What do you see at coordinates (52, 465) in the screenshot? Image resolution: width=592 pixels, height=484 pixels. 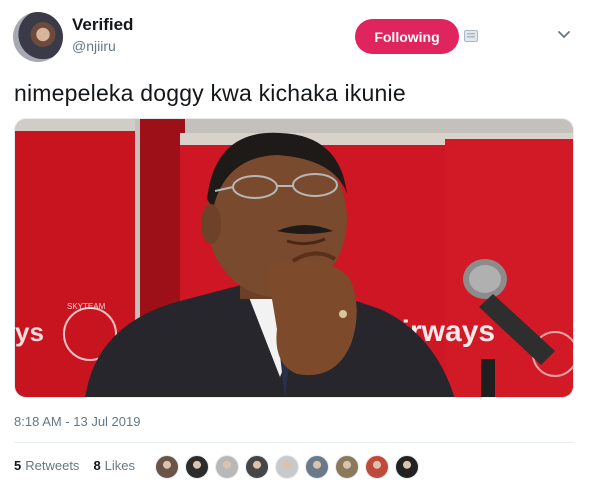 I see `retweets-label: Retweets` at bounding box center [52, 465].